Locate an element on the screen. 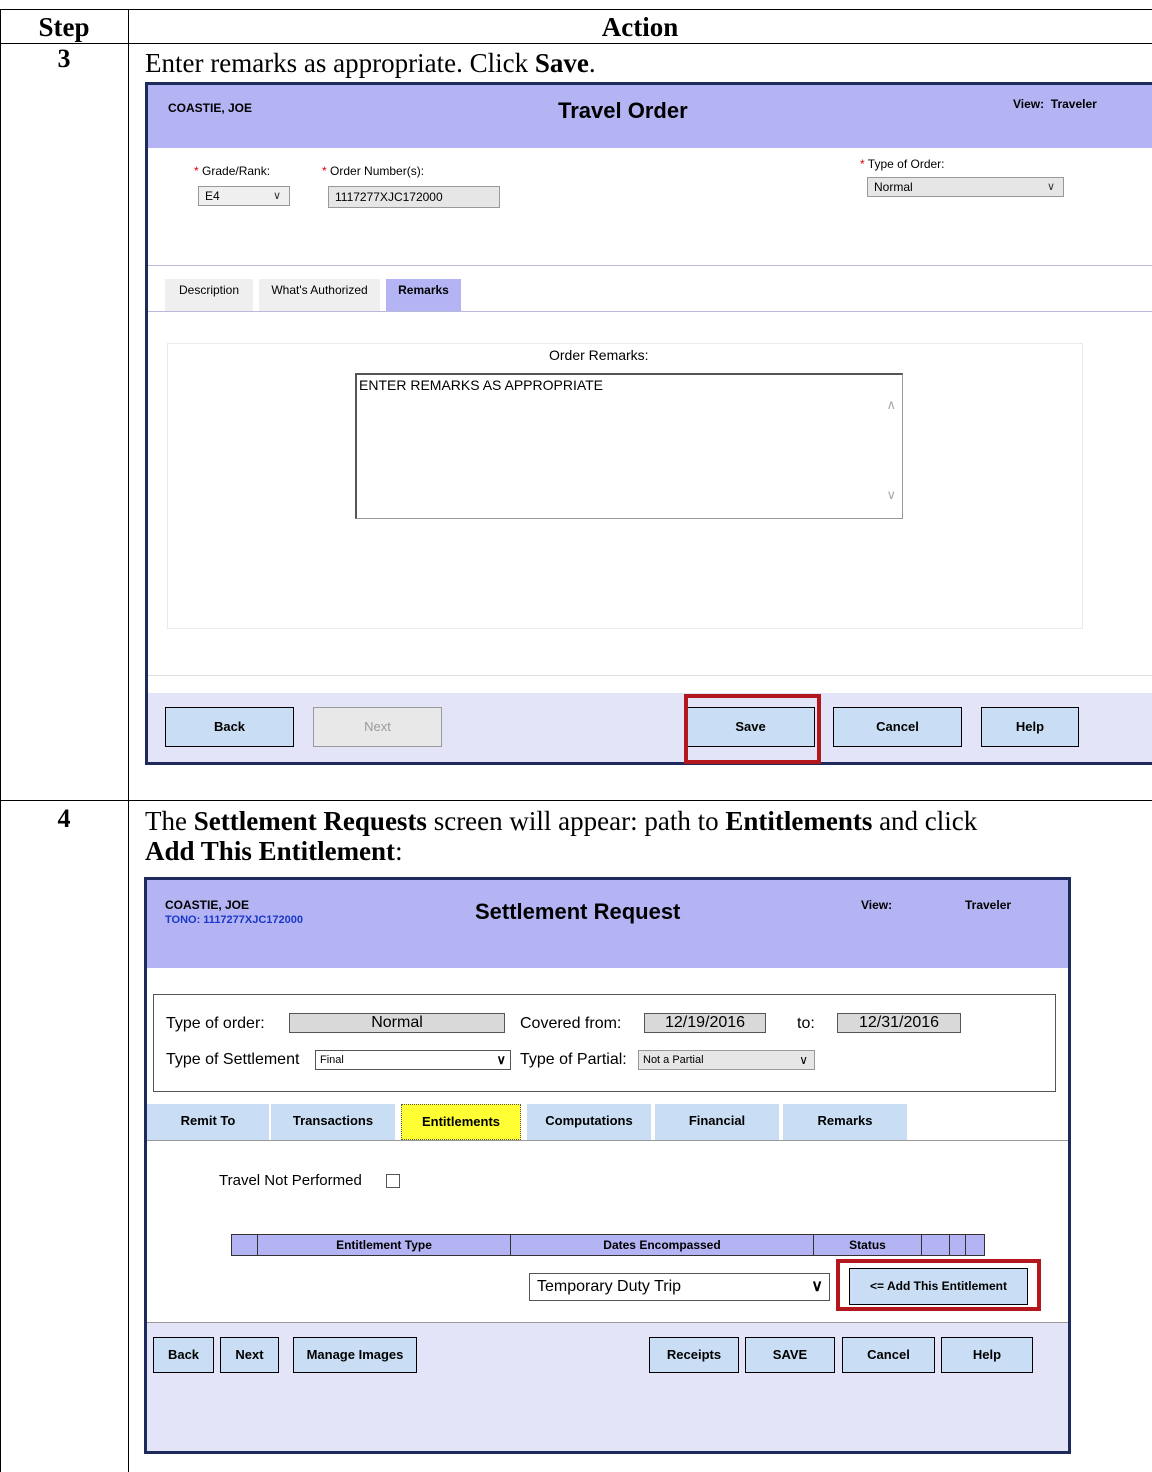 The height and width of the screenshot is (1472, 1152). view-indicator: View: Traveler is located at coordinates (1055, 104).